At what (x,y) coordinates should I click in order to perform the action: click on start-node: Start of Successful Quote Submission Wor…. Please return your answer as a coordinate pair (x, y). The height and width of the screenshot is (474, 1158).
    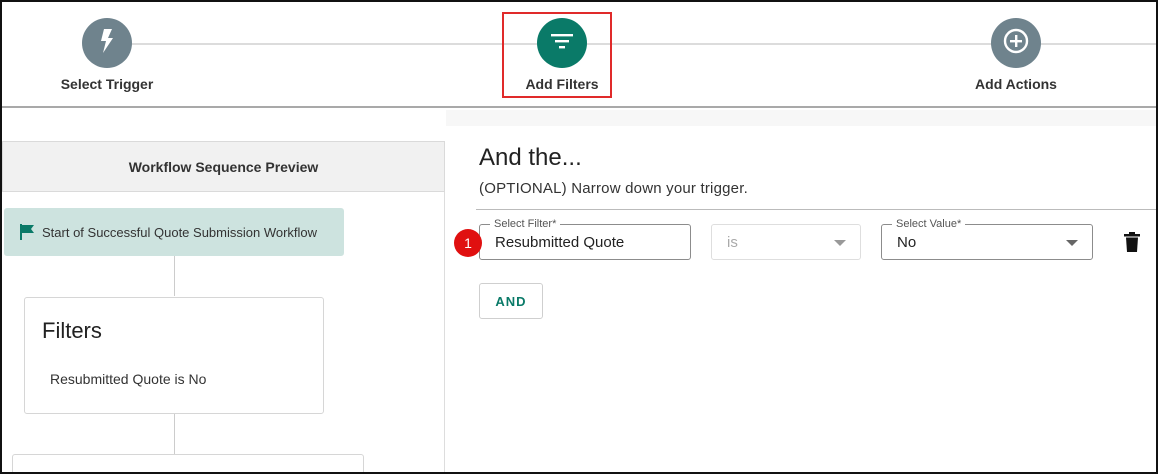
    Looking at the image, I should click on (174, 232).